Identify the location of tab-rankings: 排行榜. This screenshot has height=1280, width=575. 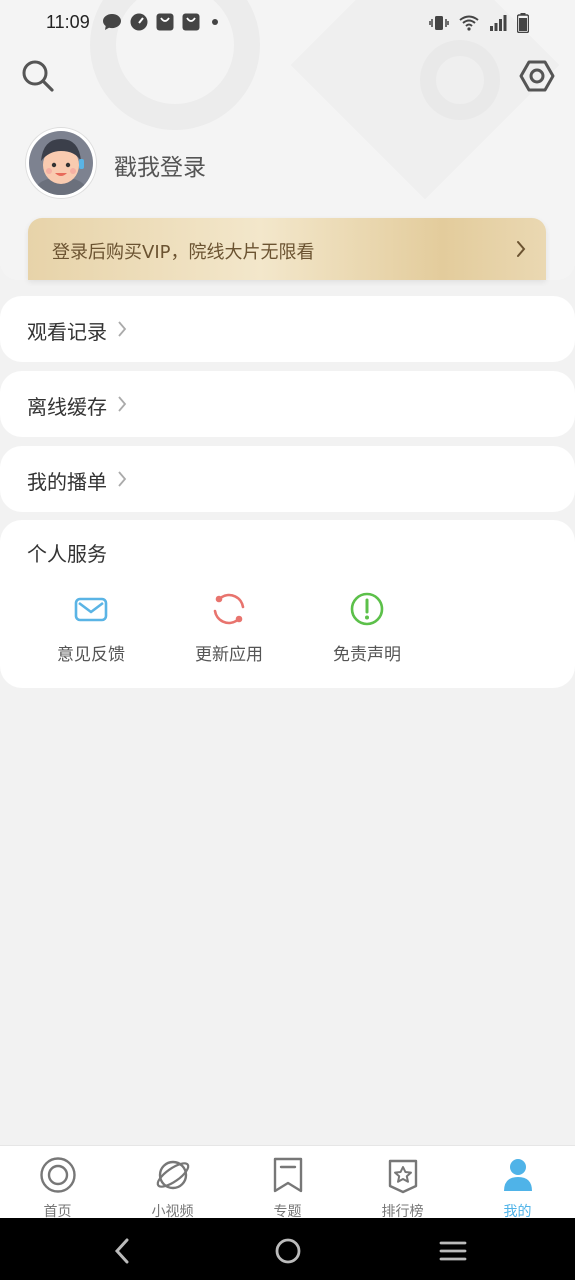
(402, 1183).